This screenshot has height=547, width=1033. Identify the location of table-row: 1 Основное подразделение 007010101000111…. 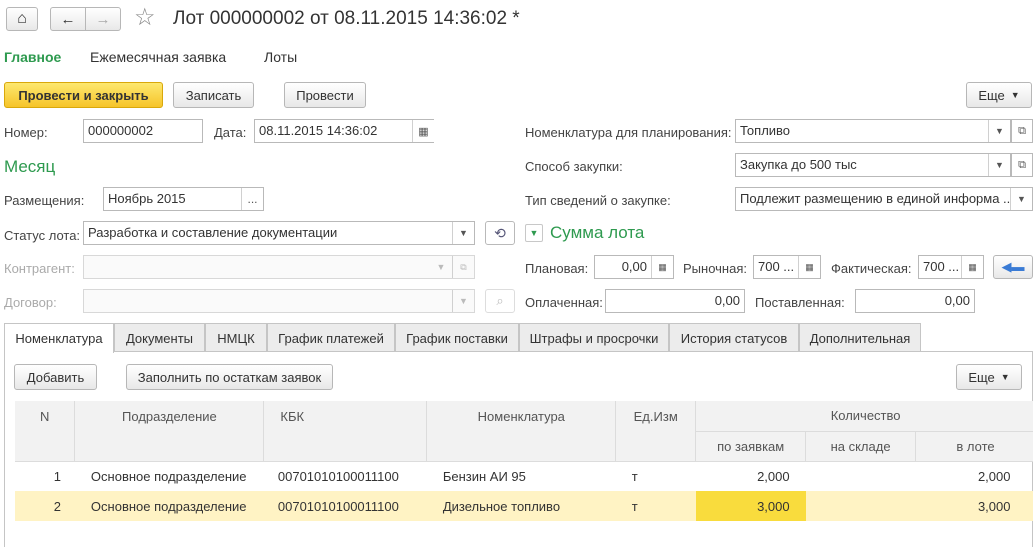
(524, 476).